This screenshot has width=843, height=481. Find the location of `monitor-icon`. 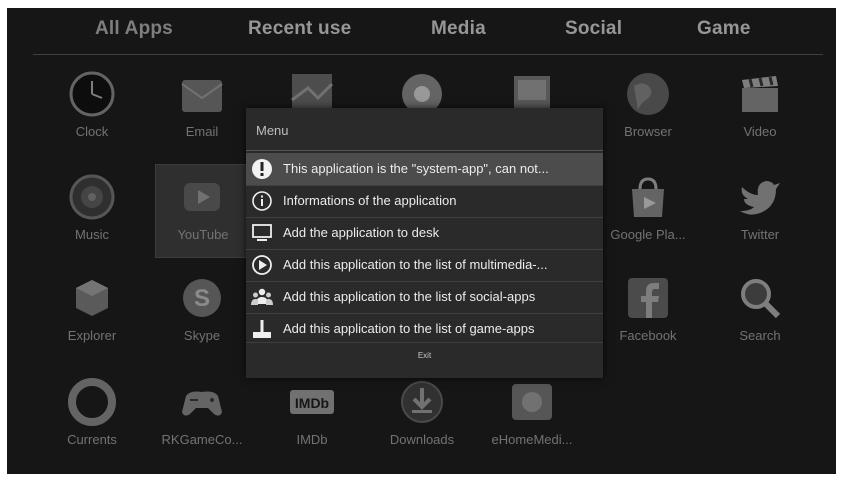

monitor-icon is located at coordinates (262, 232).